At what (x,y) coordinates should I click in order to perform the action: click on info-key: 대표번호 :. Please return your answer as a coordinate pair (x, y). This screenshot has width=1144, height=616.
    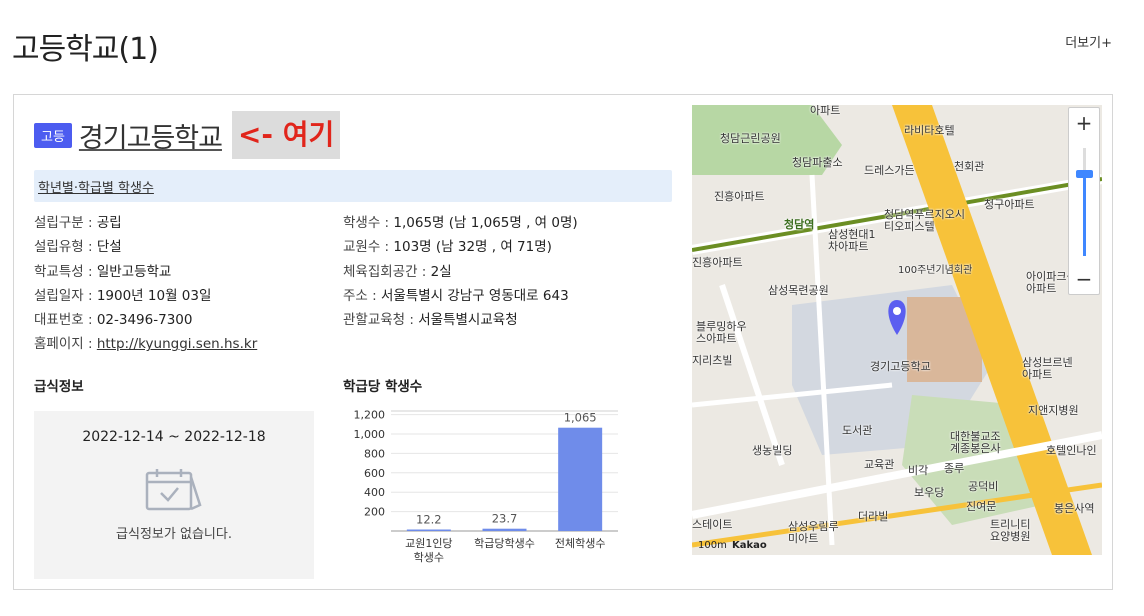
    Looking at the image, I should click on (63, 320).